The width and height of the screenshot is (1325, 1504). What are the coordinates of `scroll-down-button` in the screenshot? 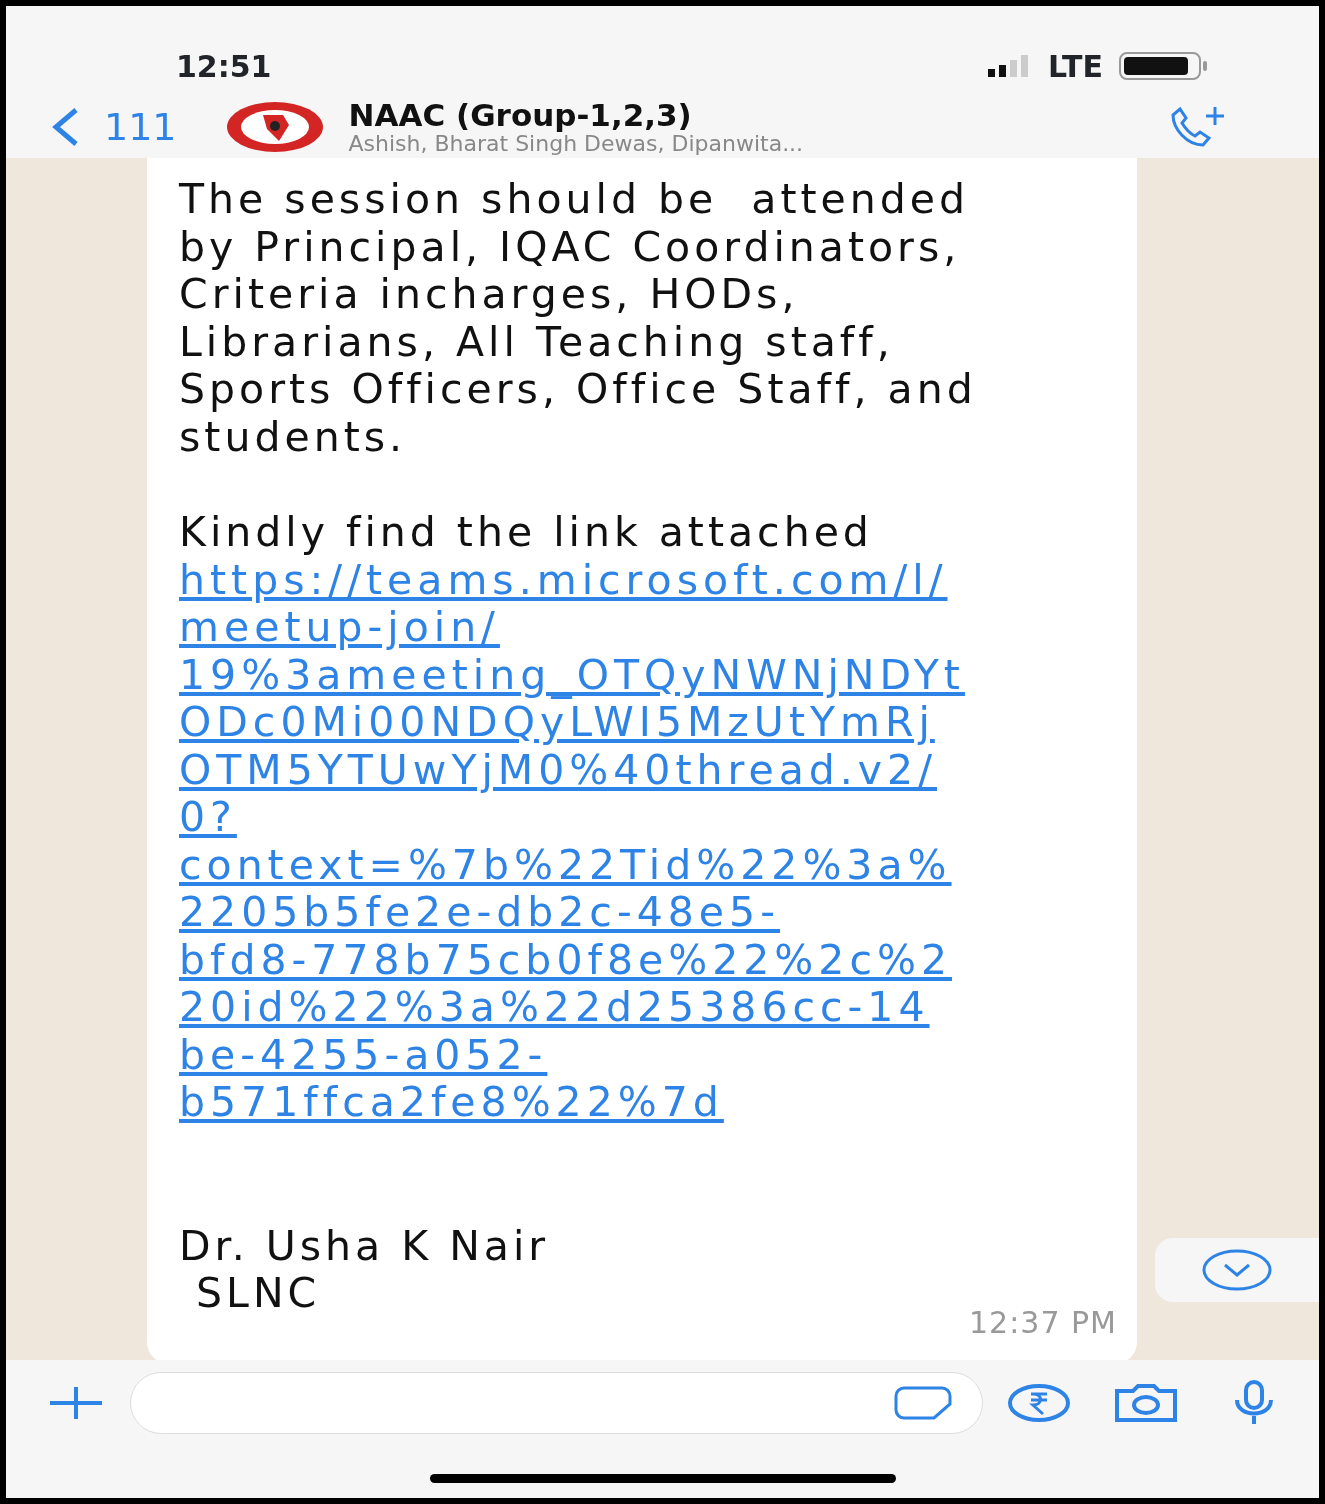 It's located at (1237, 1270).